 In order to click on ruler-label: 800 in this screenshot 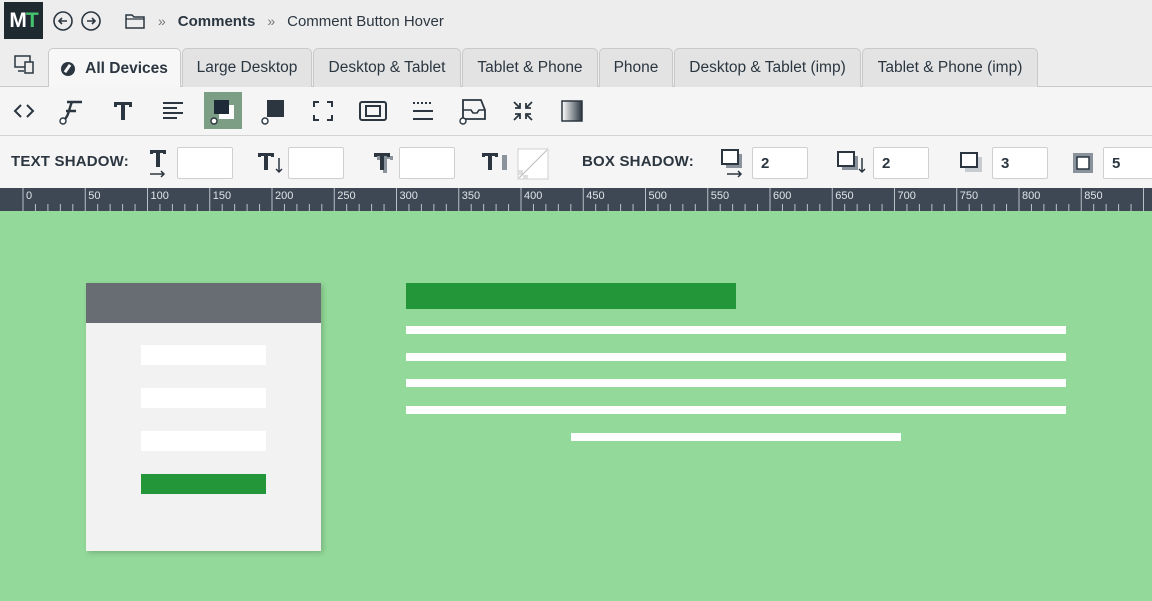, I will do `click(1031, 196)`.